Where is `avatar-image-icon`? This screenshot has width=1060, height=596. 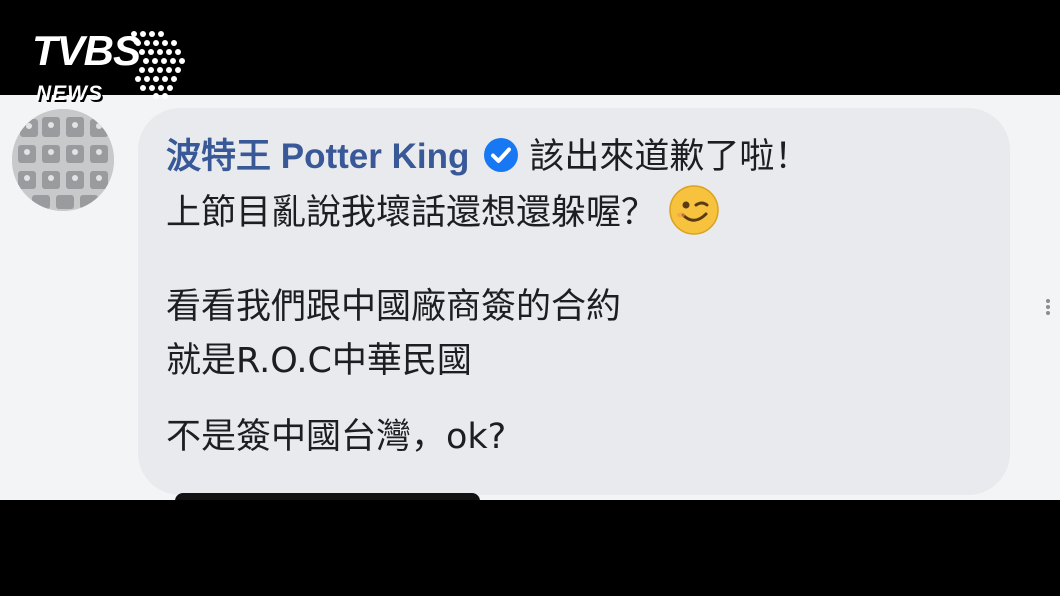 avatar-image-icon is located at coordinates (63, 160).